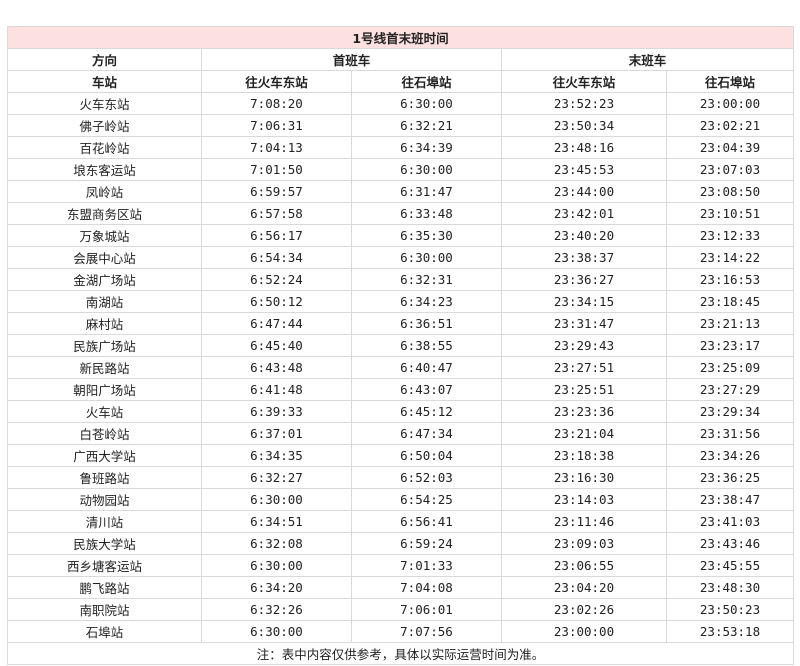  I want to click on table-row: 南职院站 6:32:26 7:06:01 23:02:26 23:50:23, so click(401, 609).